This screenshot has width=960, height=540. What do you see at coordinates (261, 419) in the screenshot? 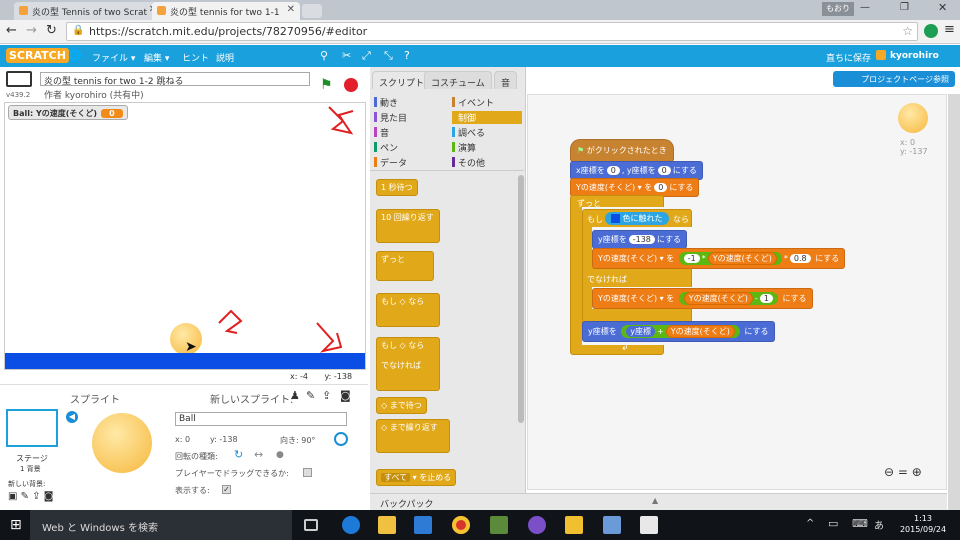
I see `sprite-name-input: Ball` at bounding box center [261, 419].